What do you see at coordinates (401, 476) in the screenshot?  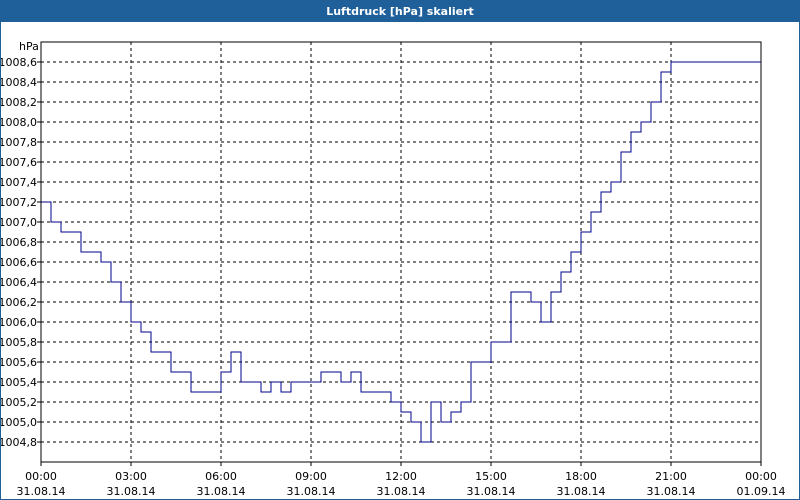 I see `x-tick-time-label: 12:00` at bounding box center [401, 476].